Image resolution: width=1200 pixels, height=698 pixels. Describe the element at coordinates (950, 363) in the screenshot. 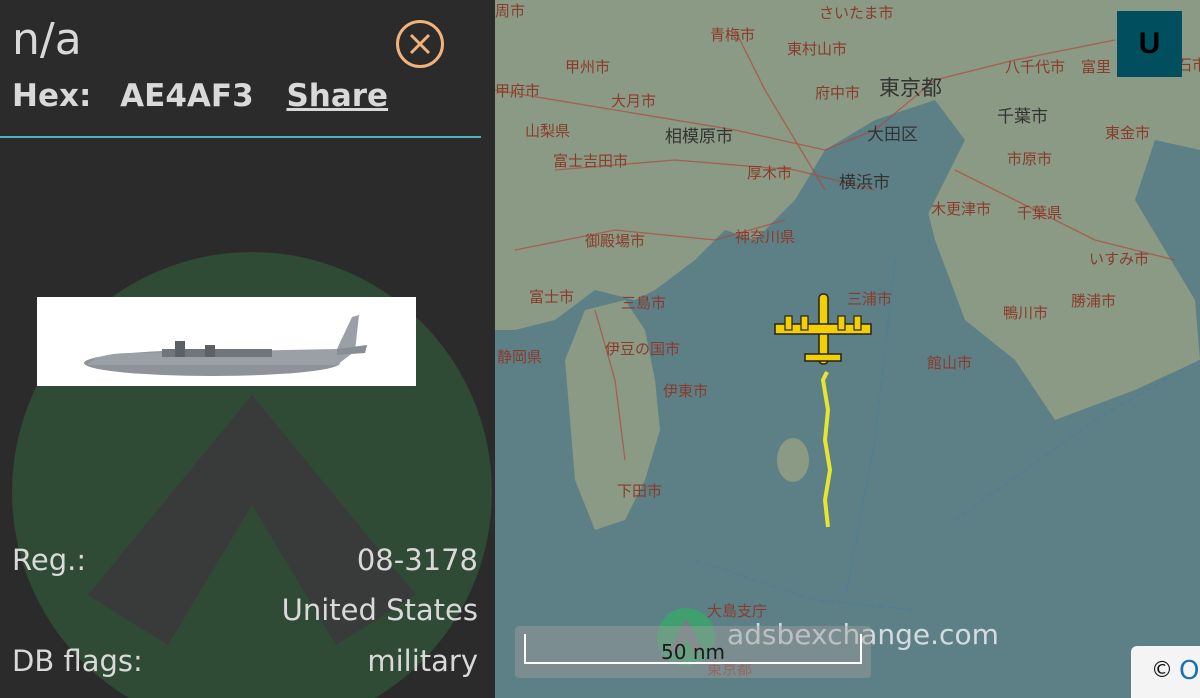

I see `map-label: 館山市` at that location.